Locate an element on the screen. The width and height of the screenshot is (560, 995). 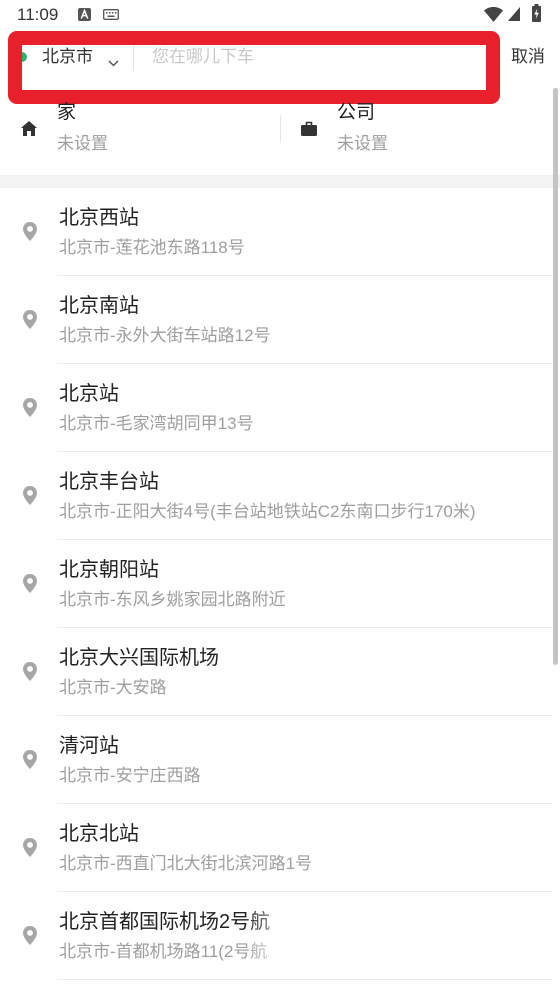
shortcut-company-label: 公司 is located at coordinates (356, 112).